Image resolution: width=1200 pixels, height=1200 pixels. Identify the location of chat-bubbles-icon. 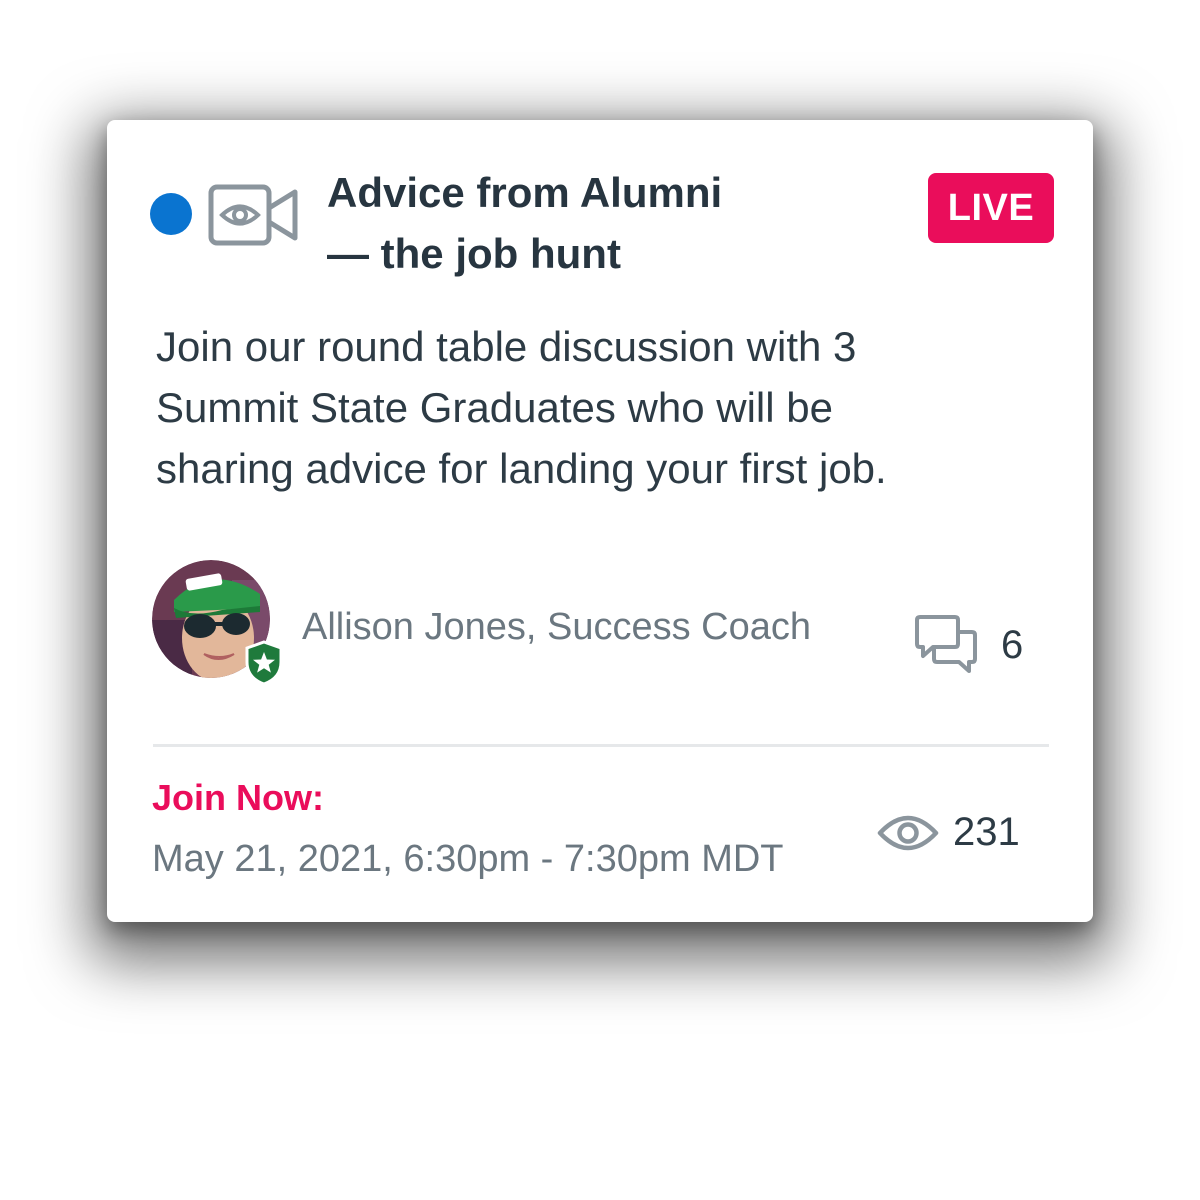
(946, 644).